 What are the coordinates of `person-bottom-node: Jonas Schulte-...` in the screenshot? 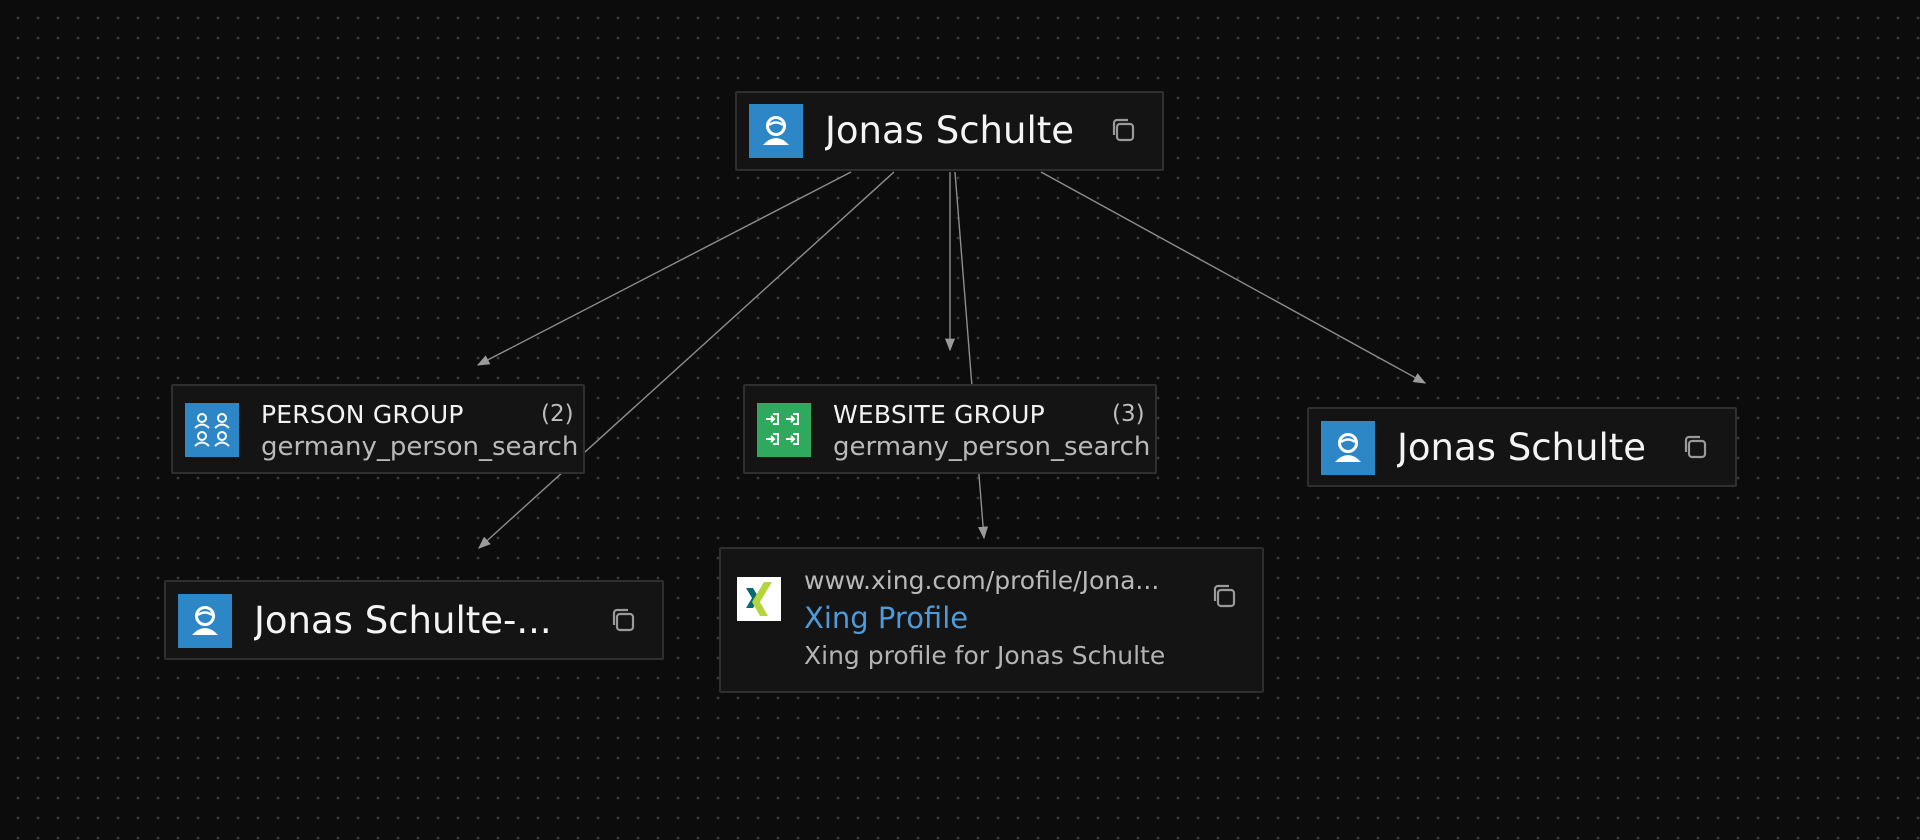 It's located at (414, 620).